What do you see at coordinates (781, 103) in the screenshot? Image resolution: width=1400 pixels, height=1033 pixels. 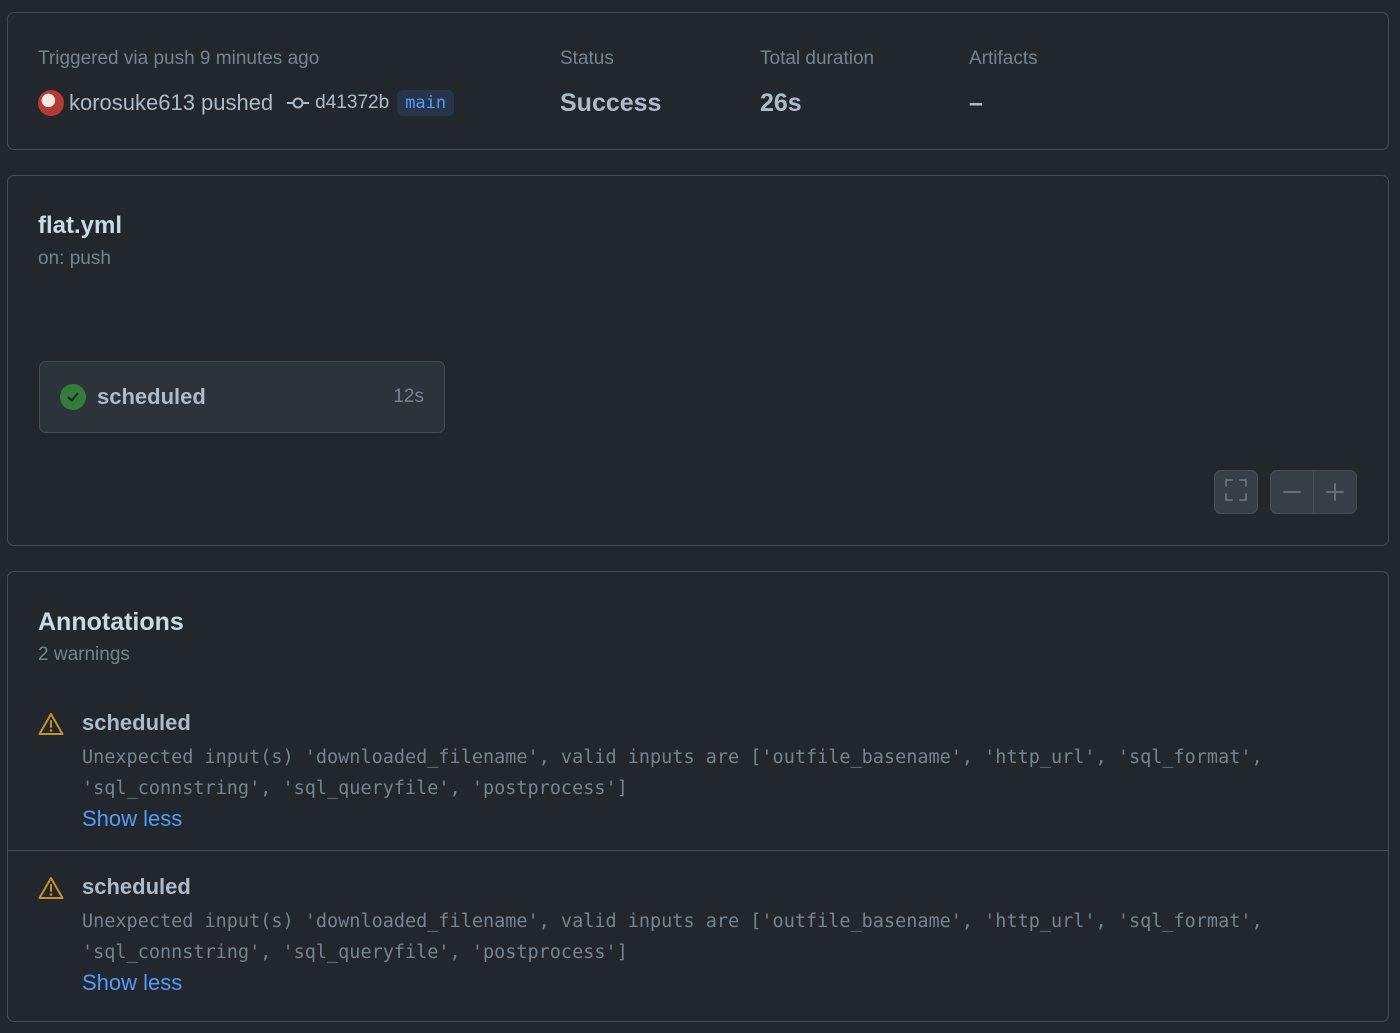 I see `duration-value: 26s` at bounding box center [781, 103].